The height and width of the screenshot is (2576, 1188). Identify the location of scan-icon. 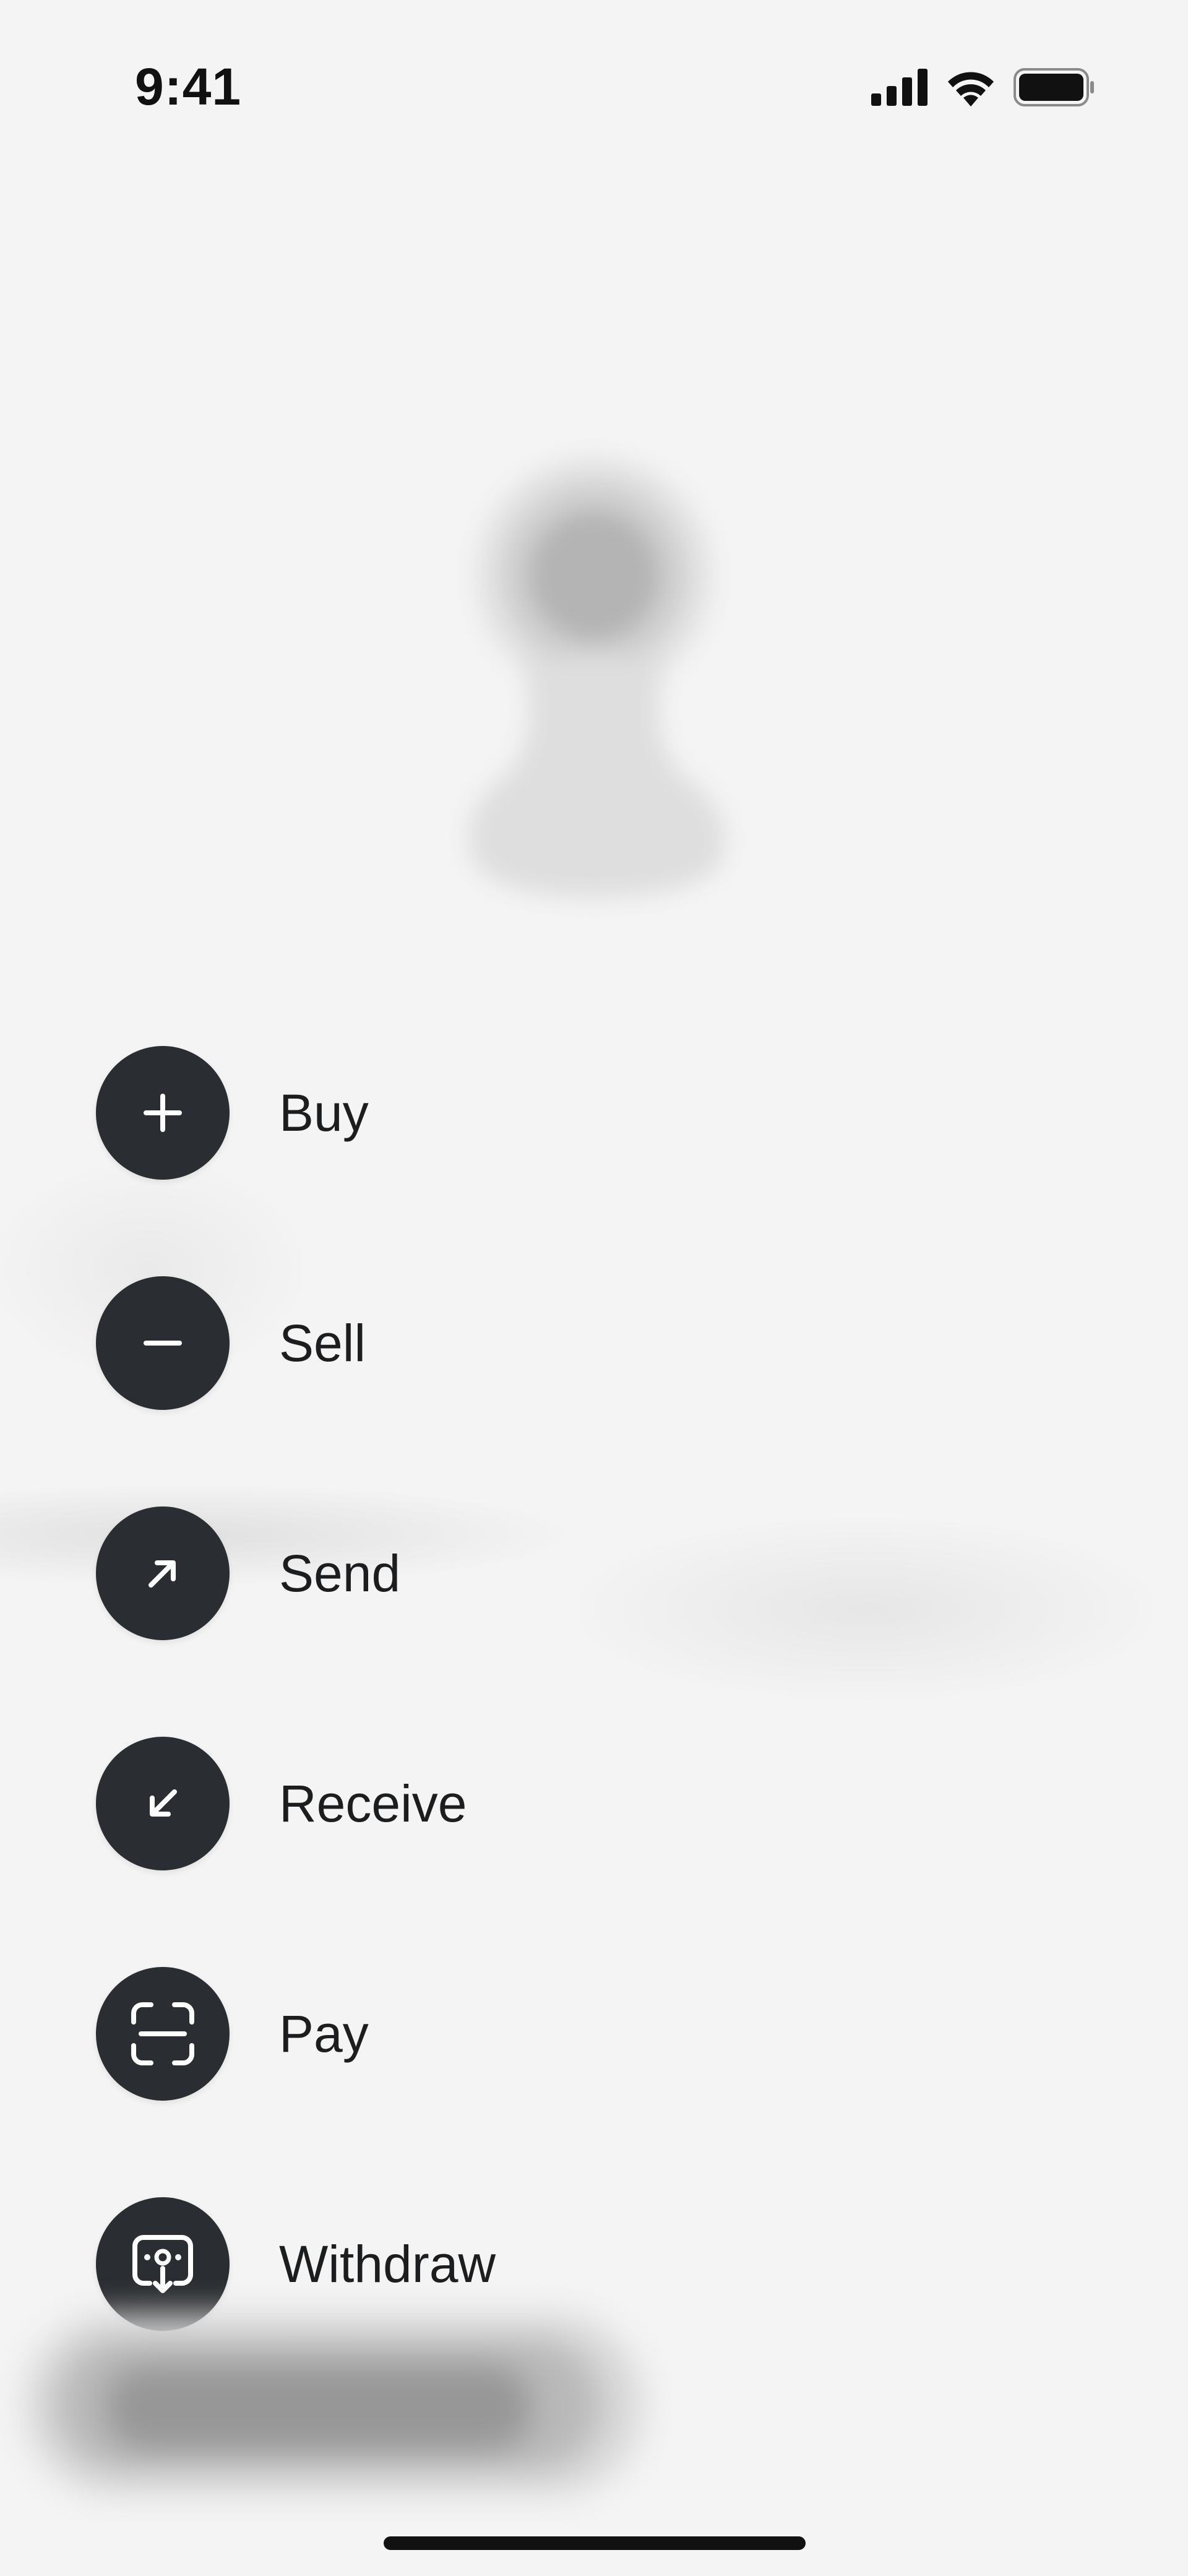
(163, 2034).